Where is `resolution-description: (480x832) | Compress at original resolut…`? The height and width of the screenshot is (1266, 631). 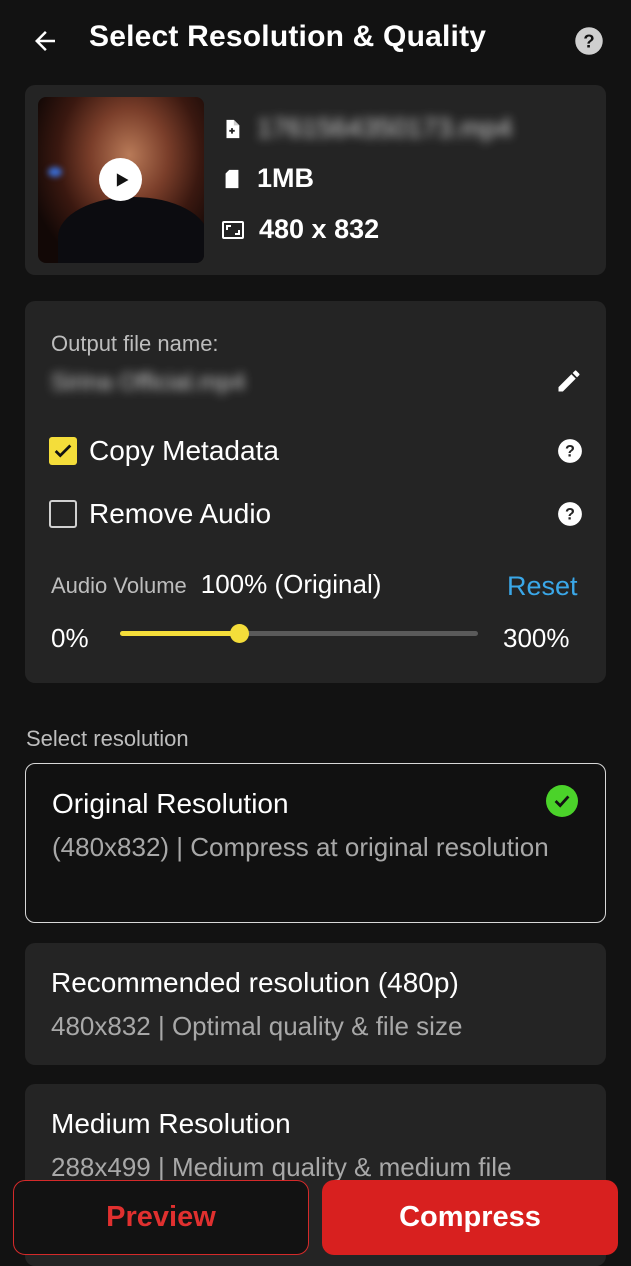
resolution-description: (480x832) | Compress at original resolut… is located at coordinates (300, 847).